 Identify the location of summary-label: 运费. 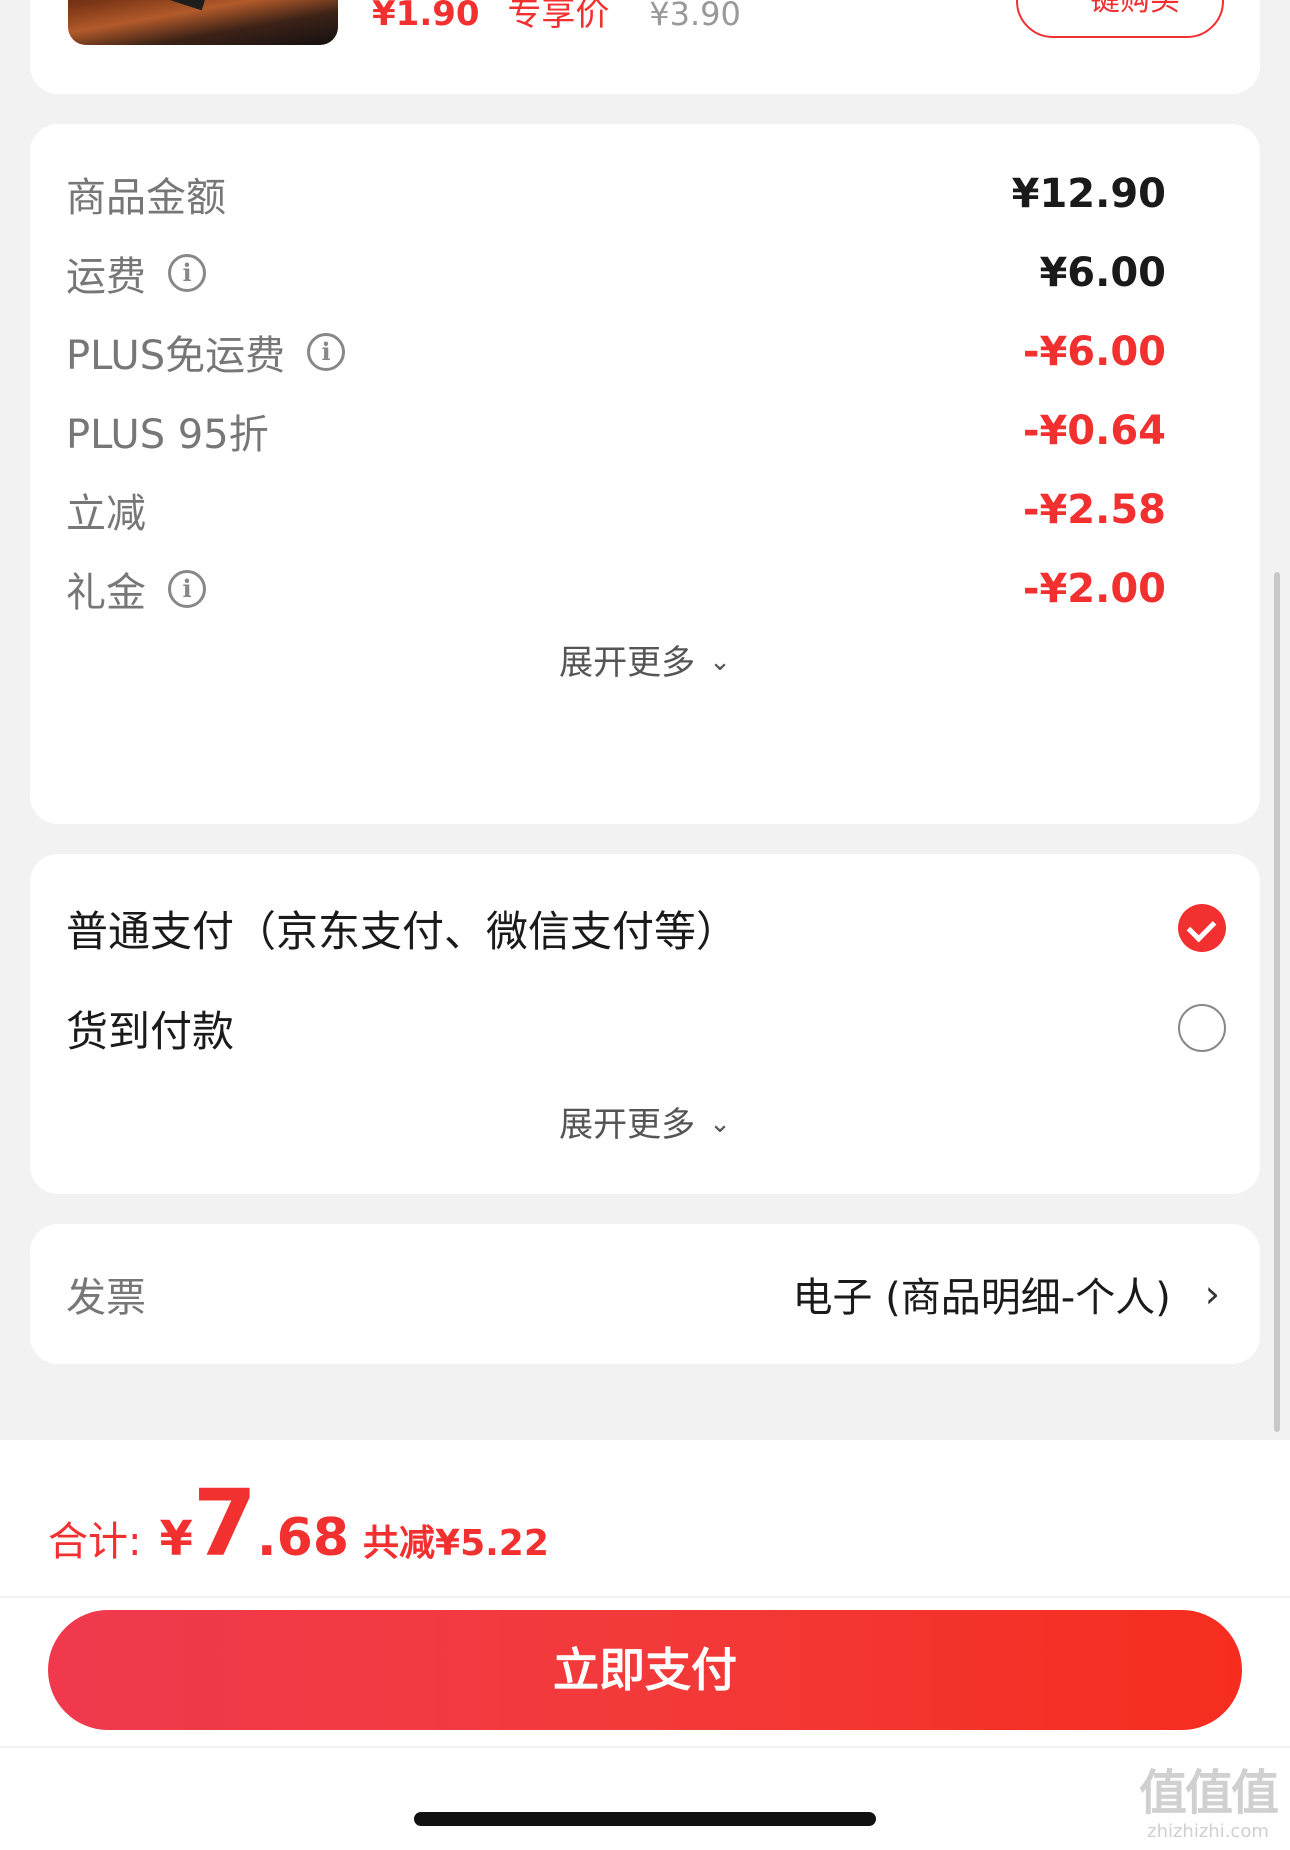
(106, 277).